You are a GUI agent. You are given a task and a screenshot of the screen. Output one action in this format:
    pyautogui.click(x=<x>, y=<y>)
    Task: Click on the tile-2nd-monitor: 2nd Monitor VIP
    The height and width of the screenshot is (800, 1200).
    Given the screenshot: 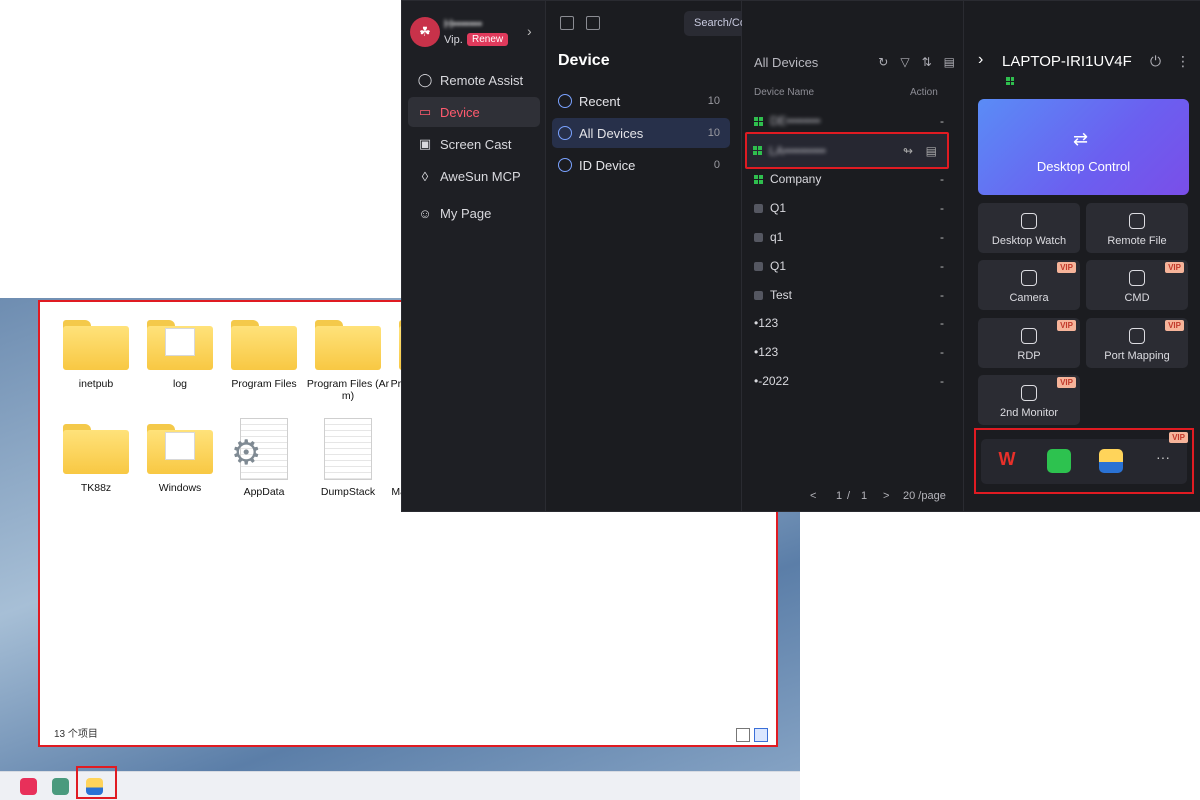 What is the action you would take?
    pyautogui.click(x=1029, y=400)
    